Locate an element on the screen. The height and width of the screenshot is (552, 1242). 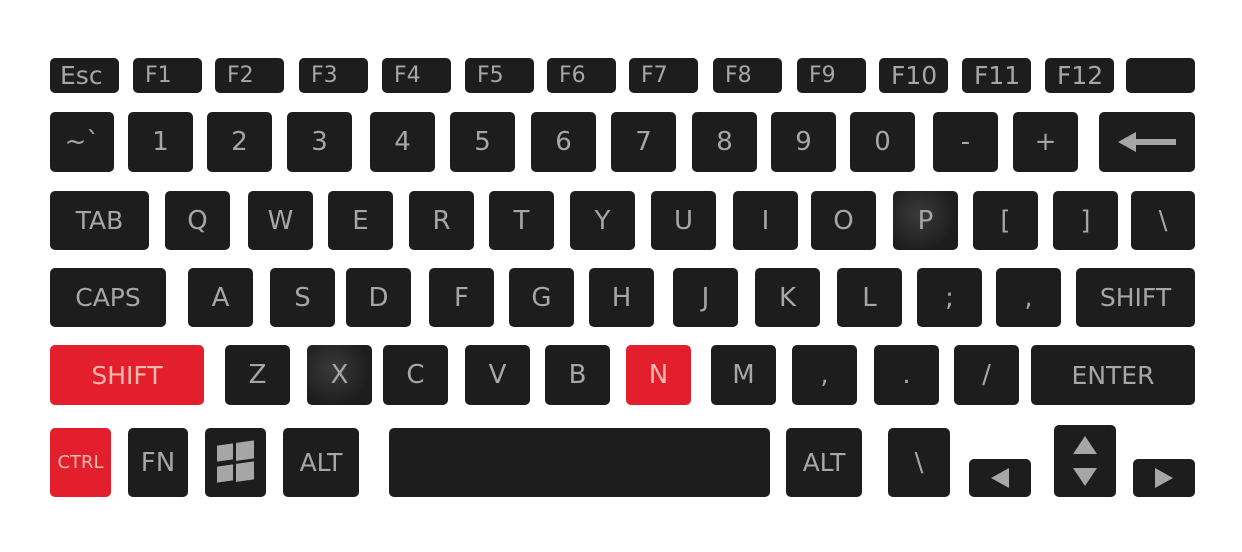
key-f1-0-1: F1 is located at coordinates (167, 75).